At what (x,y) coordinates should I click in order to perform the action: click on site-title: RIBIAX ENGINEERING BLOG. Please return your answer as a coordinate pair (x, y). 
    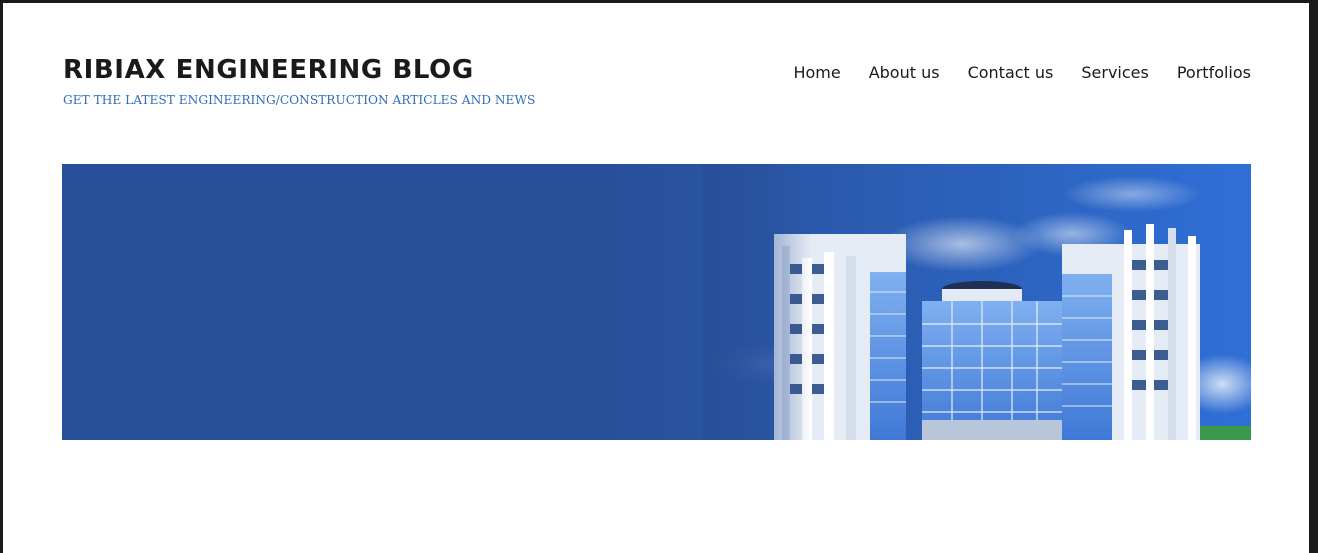
    Looking at the image, I should click on (299, 70).